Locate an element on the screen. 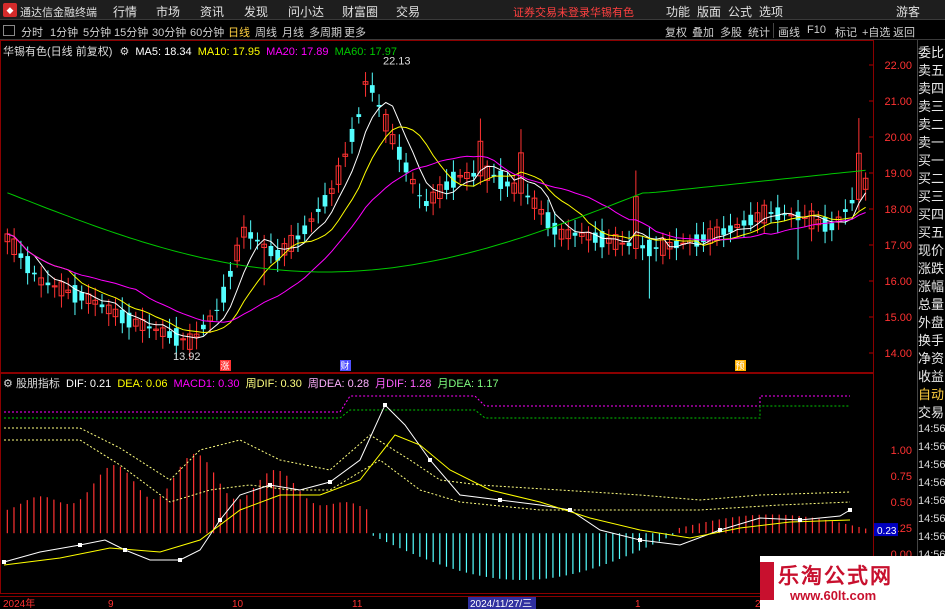  period-daily: 日线 is located at coordinates (239, 32).